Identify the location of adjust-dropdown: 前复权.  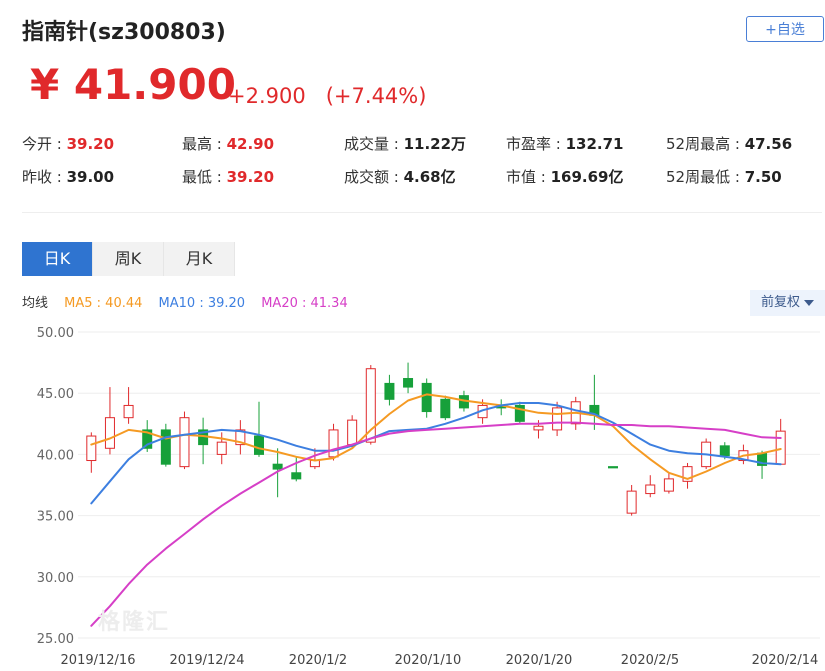
(787, 303).